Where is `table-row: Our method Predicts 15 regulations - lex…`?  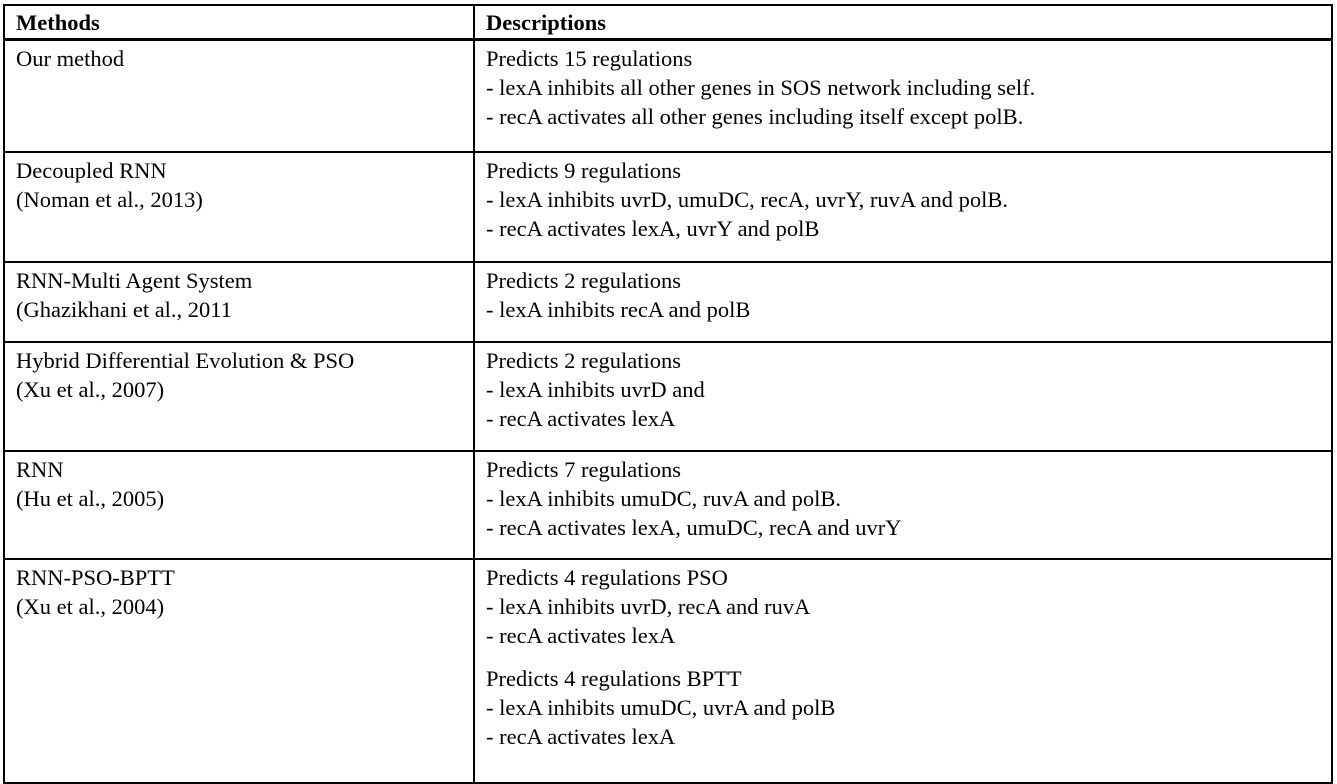 table-row: Our method Predicts 15 regulations - lex… is located at coordinates (668, 95).